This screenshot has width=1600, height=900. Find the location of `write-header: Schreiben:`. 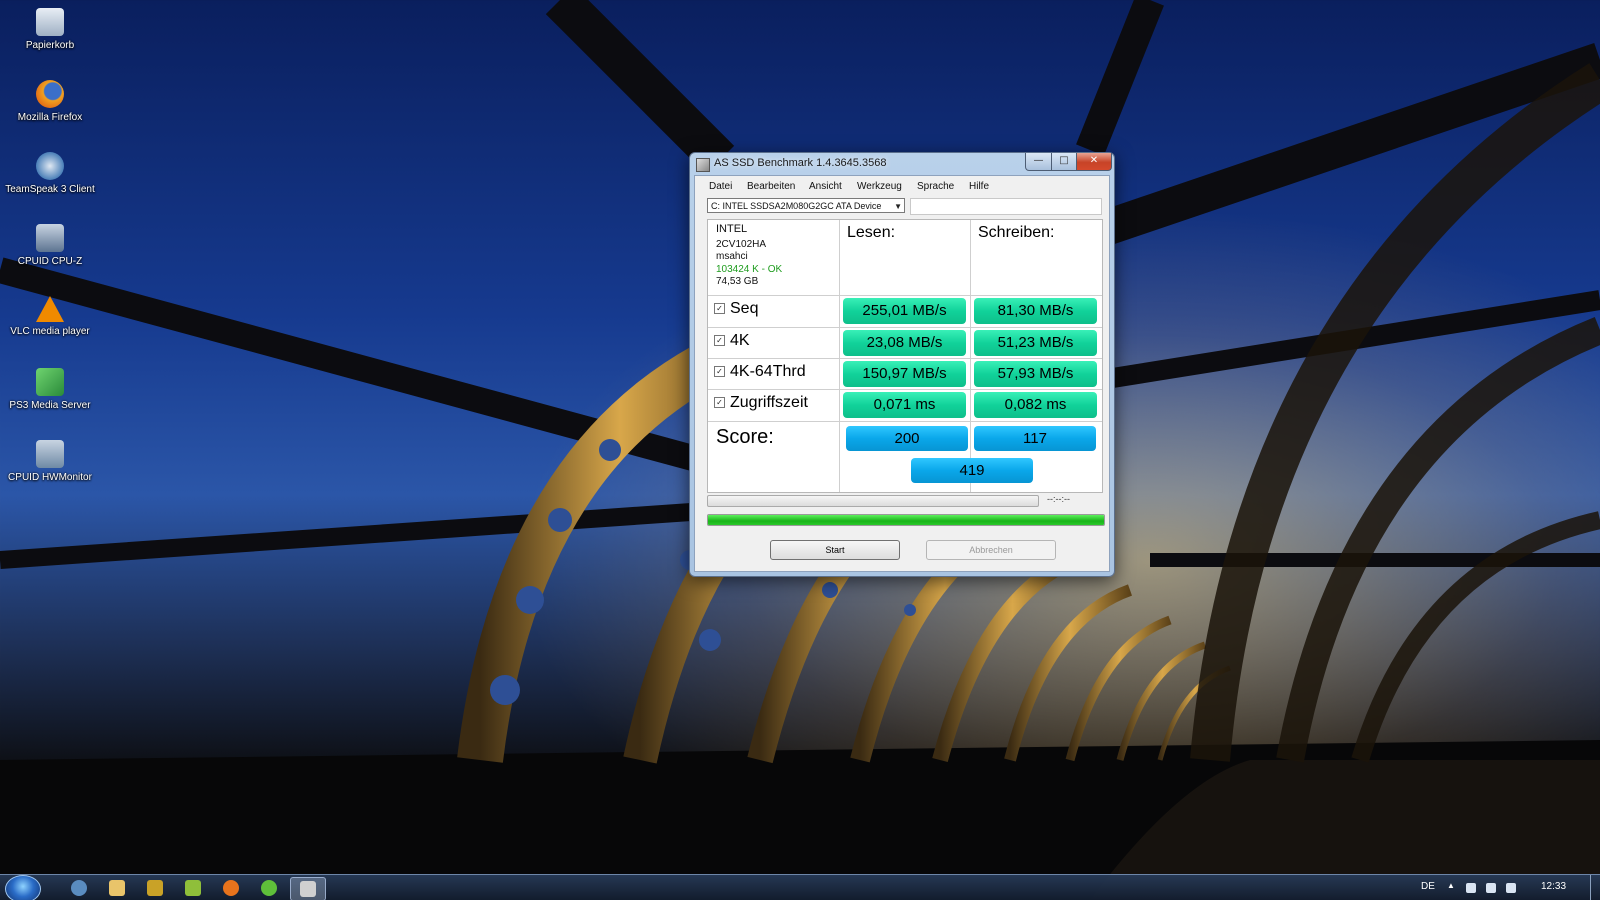

write-header: Schreiben: is located at coordinates (1016, 232).